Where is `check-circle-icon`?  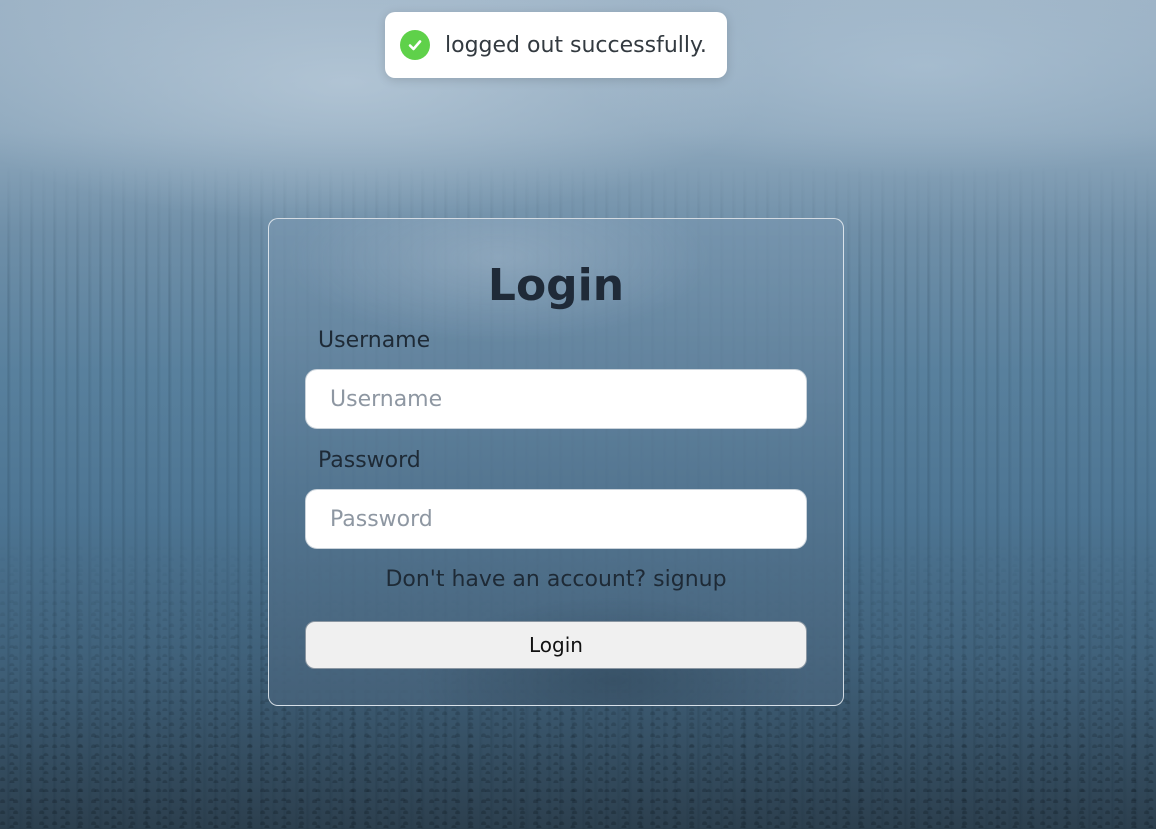 check-circle-icon is located at coordinates (415, 45).